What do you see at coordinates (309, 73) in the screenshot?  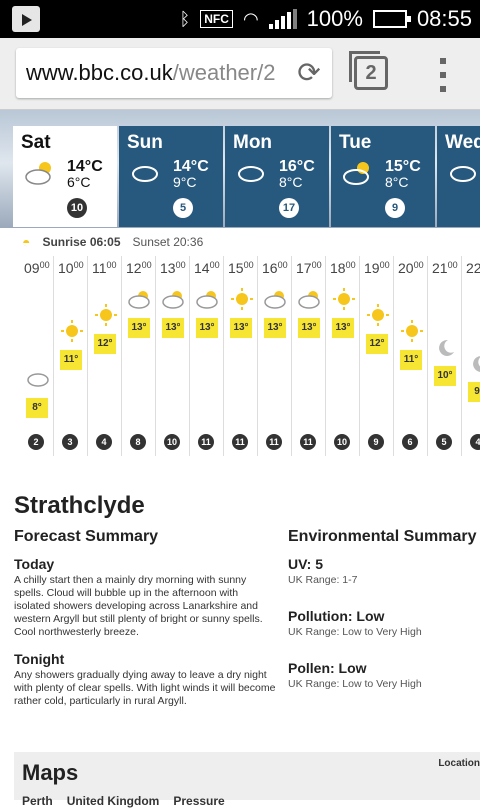 I see `reload-icon: ⟳` at bounding box center [309, 73].